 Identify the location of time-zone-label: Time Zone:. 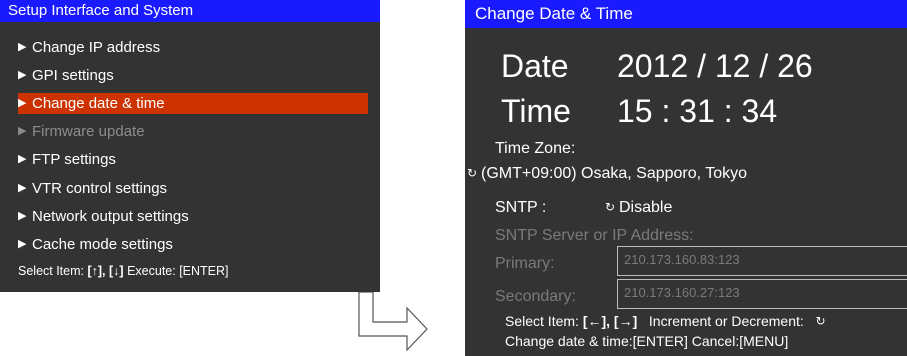
(535, 148).